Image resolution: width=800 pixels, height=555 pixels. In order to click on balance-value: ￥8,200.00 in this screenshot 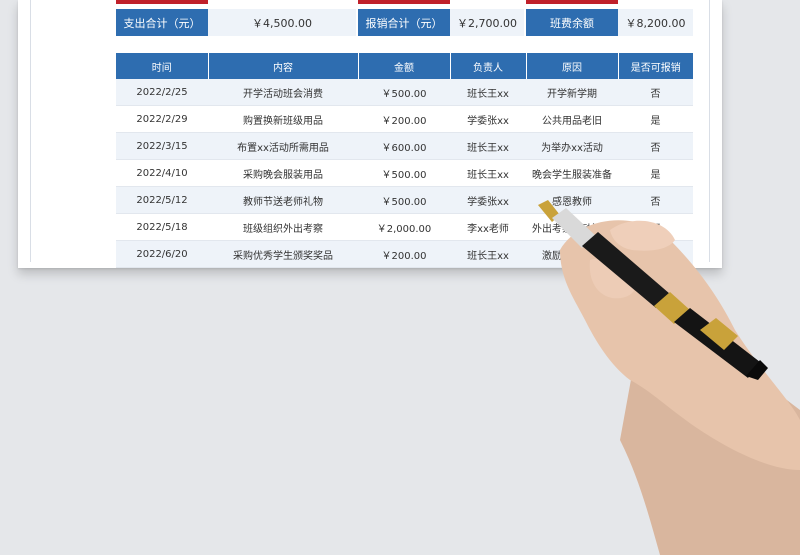, I will do `click(655, 22)`.